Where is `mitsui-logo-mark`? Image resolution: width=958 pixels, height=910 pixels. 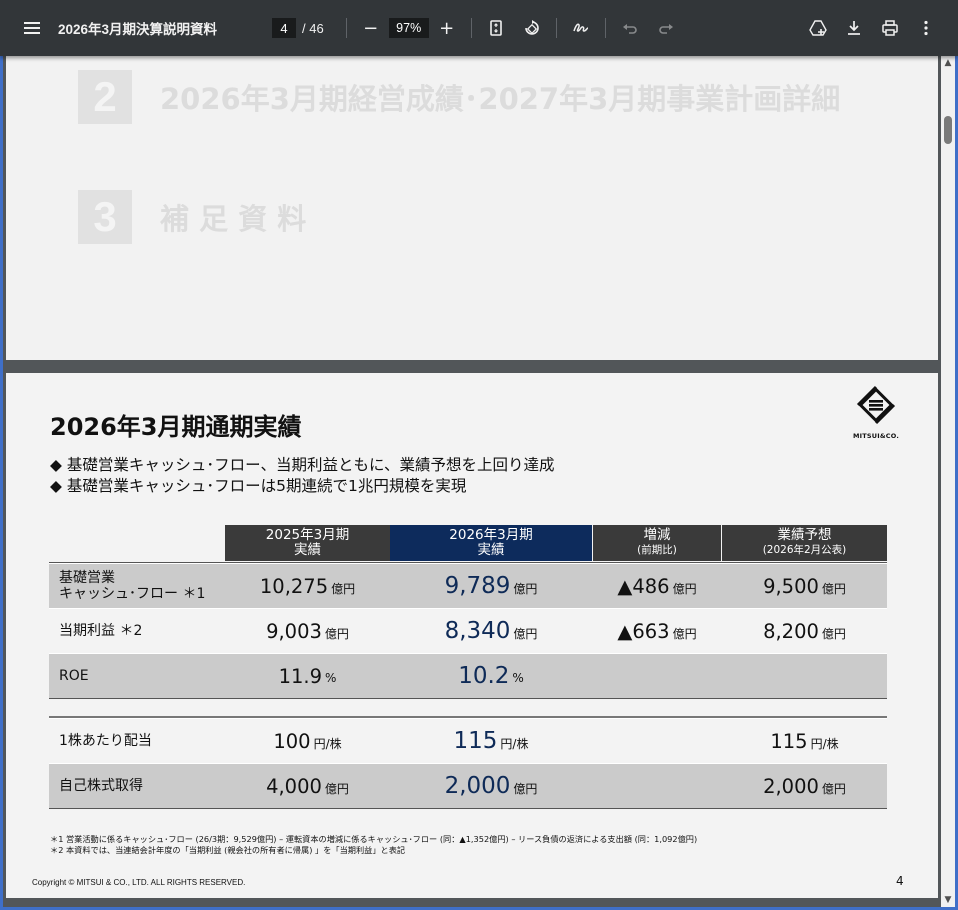
mitsui-logo-mark is located at coordinates (876, 405).